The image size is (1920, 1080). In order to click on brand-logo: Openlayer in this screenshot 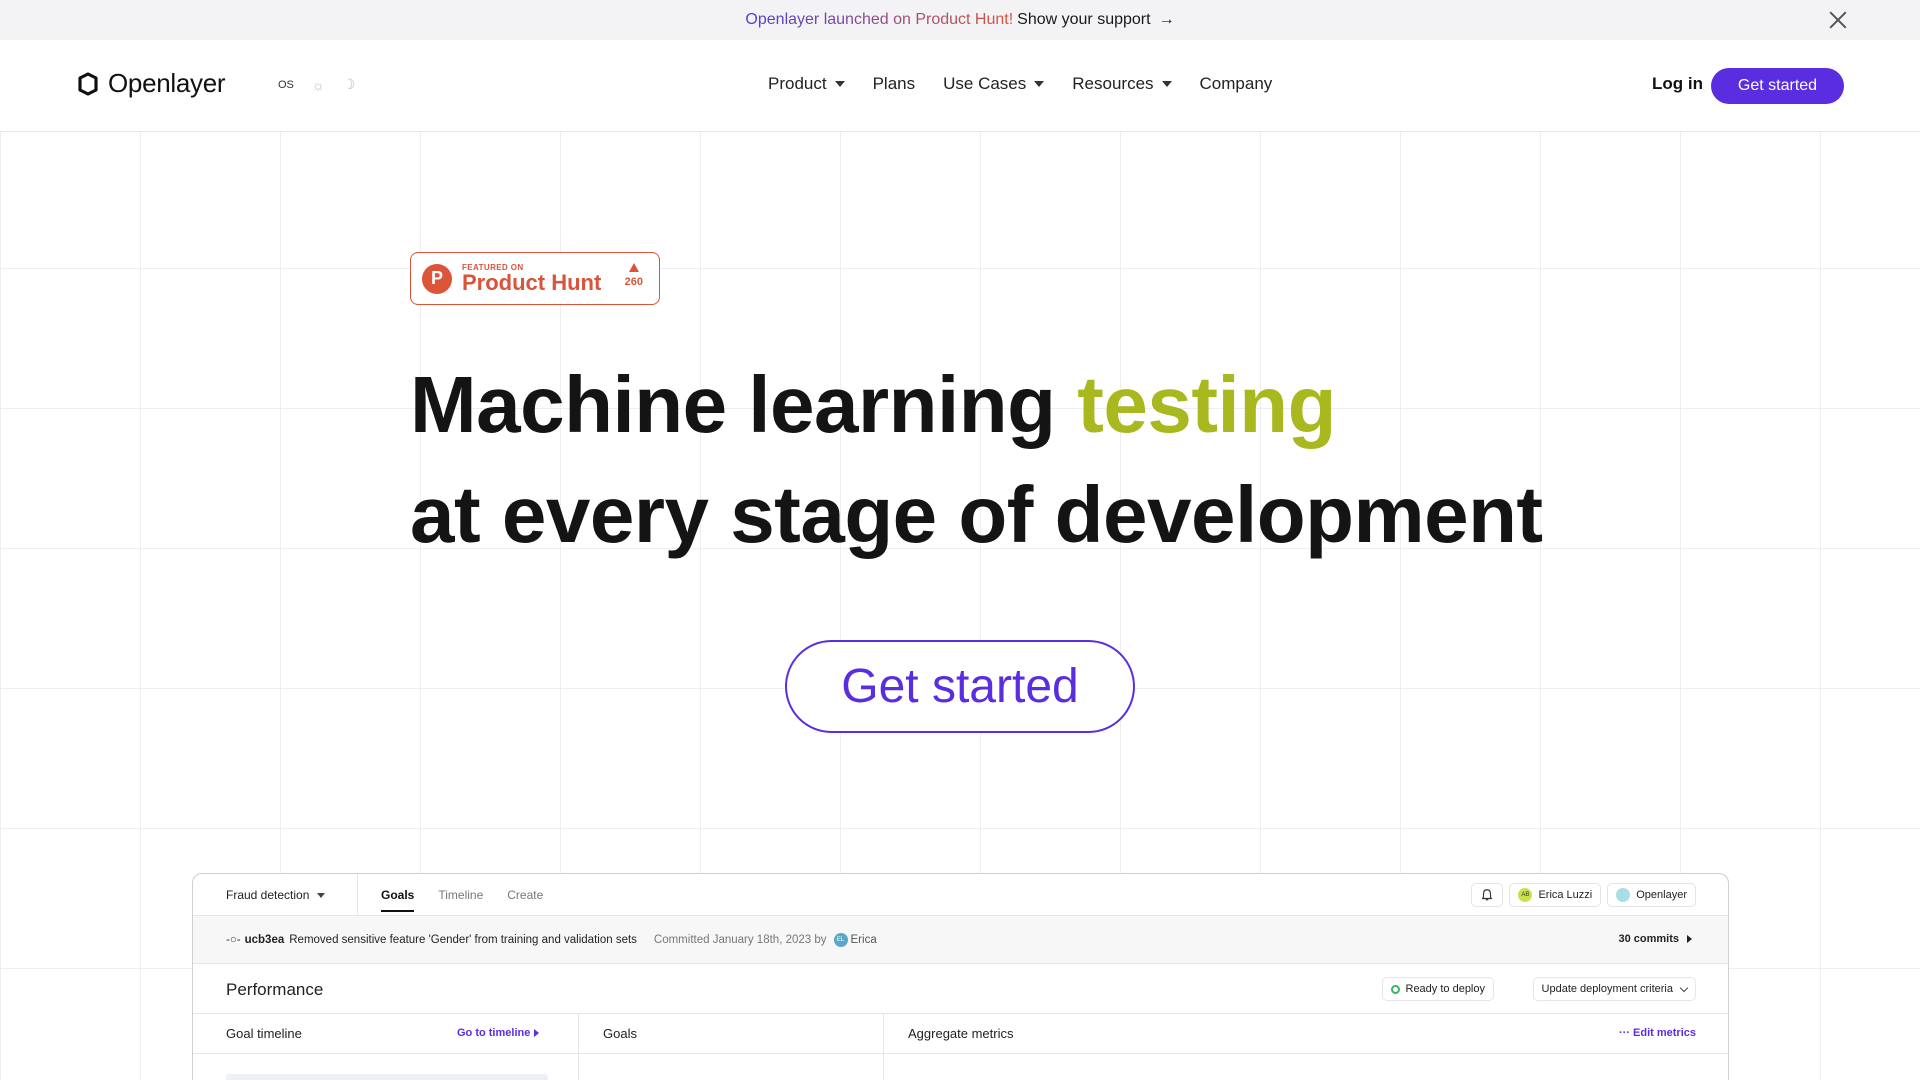, I will do `click(151, 83)`.